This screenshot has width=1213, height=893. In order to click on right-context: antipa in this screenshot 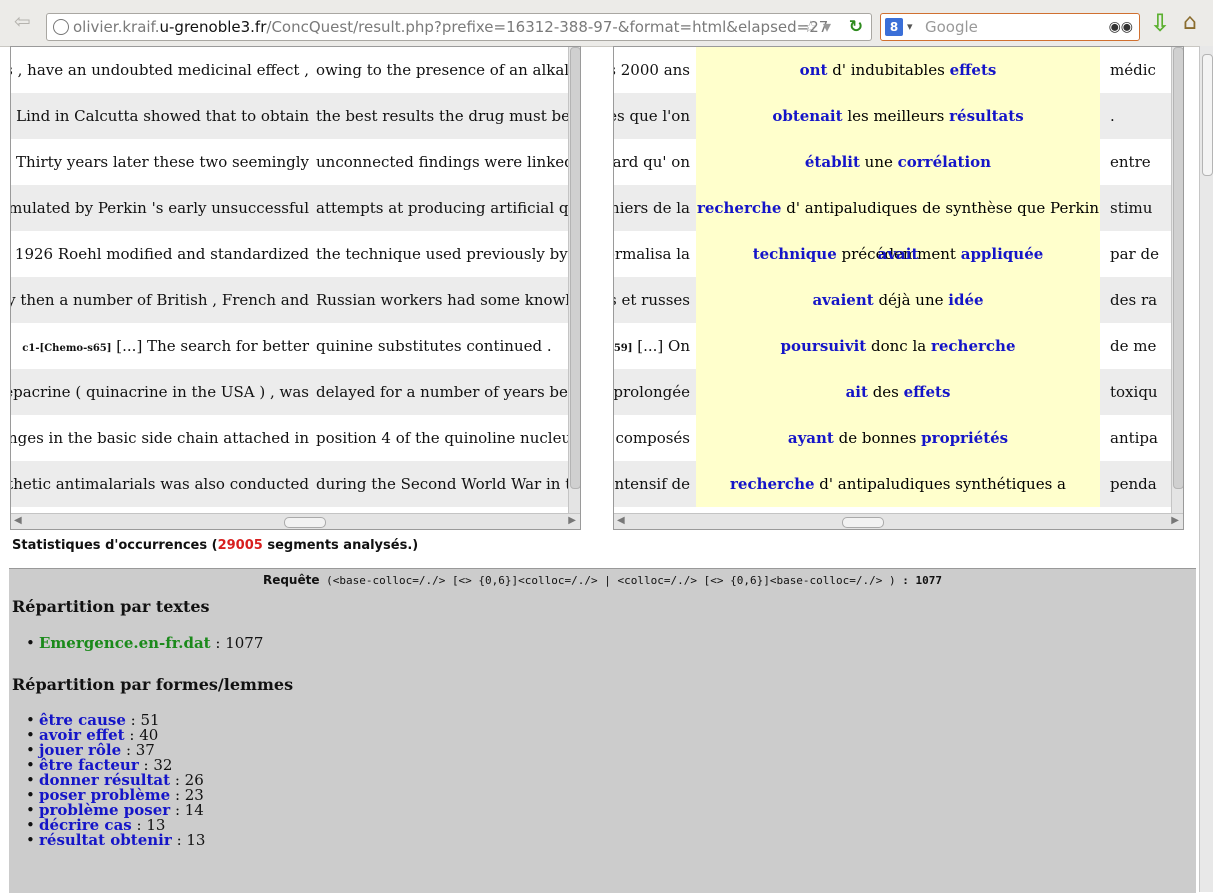, I will do `click(1134, 438)`.